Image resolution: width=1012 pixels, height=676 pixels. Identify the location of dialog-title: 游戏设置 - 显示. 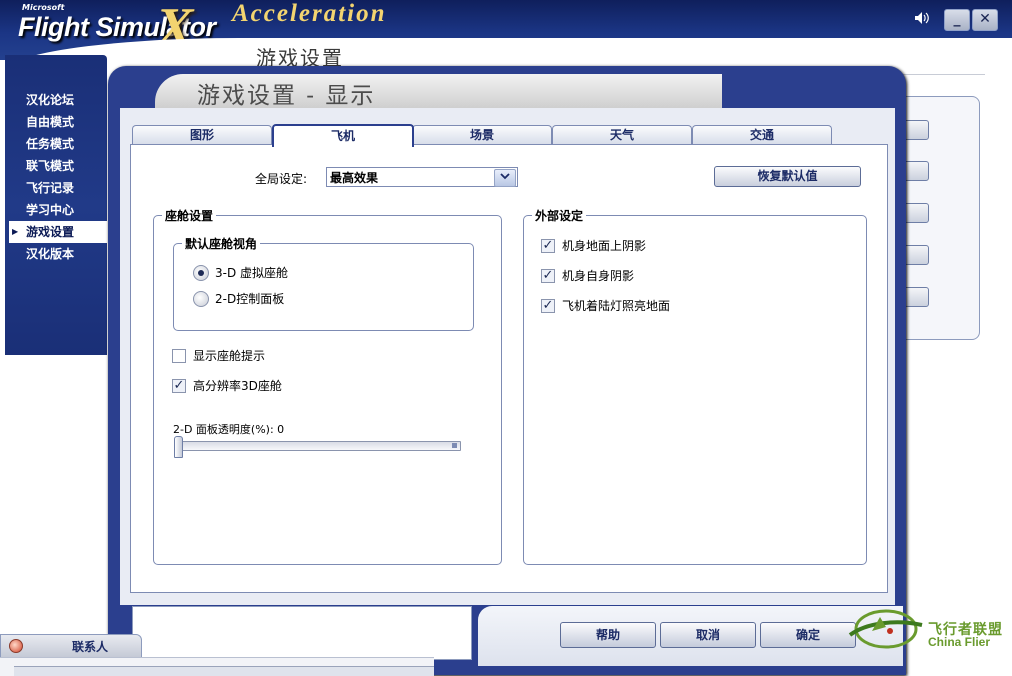
(286, 96).